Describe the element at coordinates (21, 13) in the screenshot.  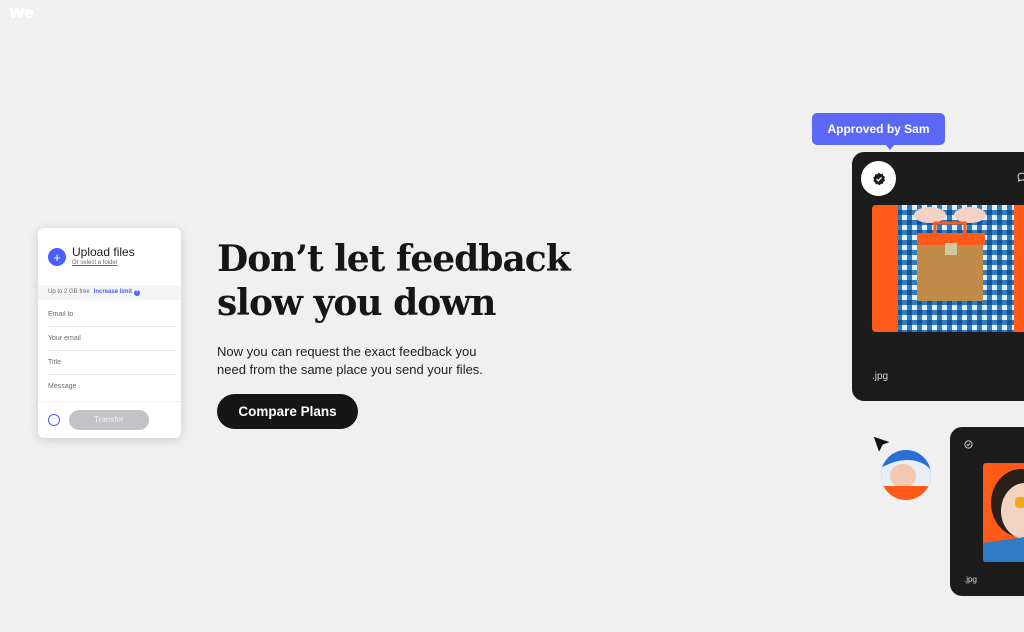
I see `wetransfer-logo-icon` at that location.